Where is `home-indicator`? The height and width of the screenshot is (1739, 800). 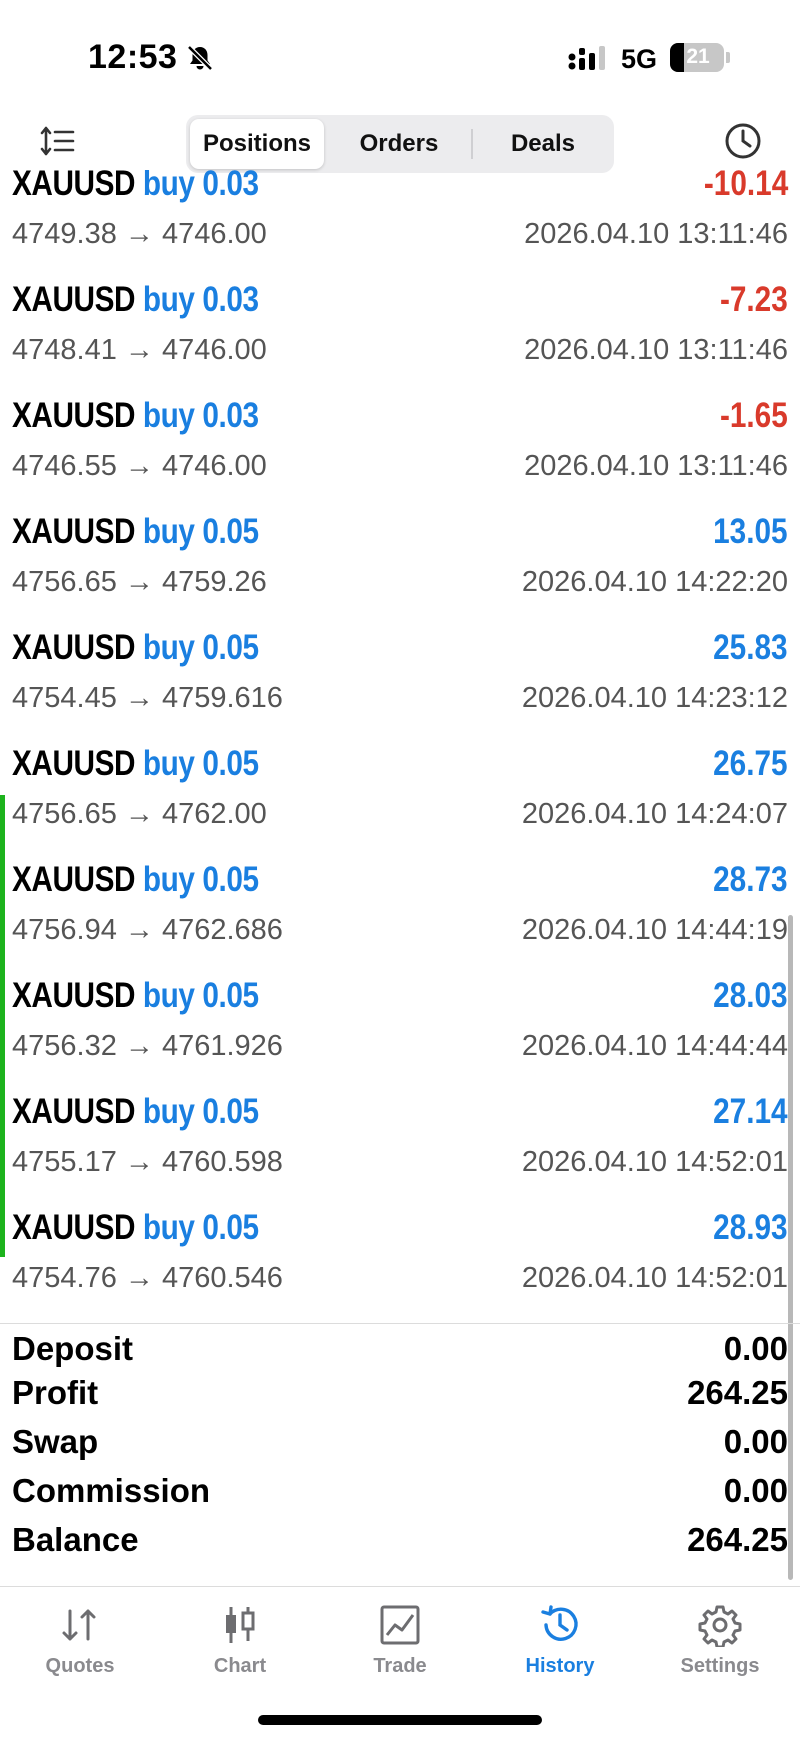
home-indicator is located at coordinates (400, 1720).